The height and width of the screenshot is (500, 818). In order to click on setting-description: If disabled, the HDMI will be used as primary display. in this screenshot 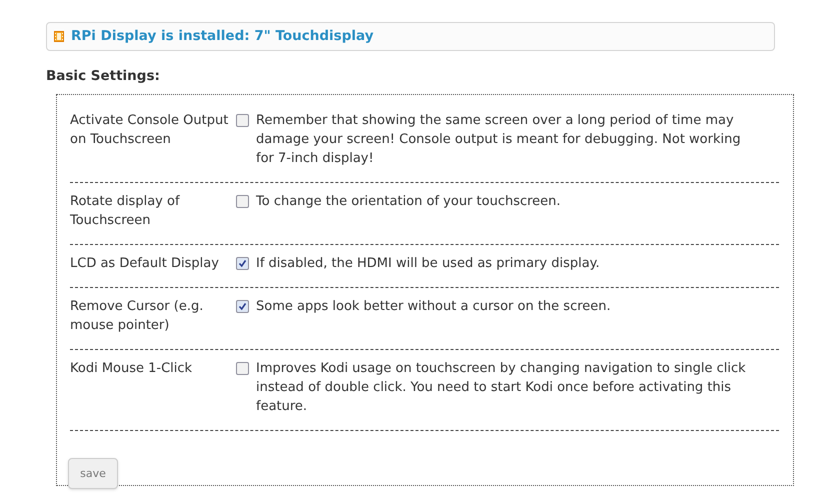, I will do `click(428, 264)`.